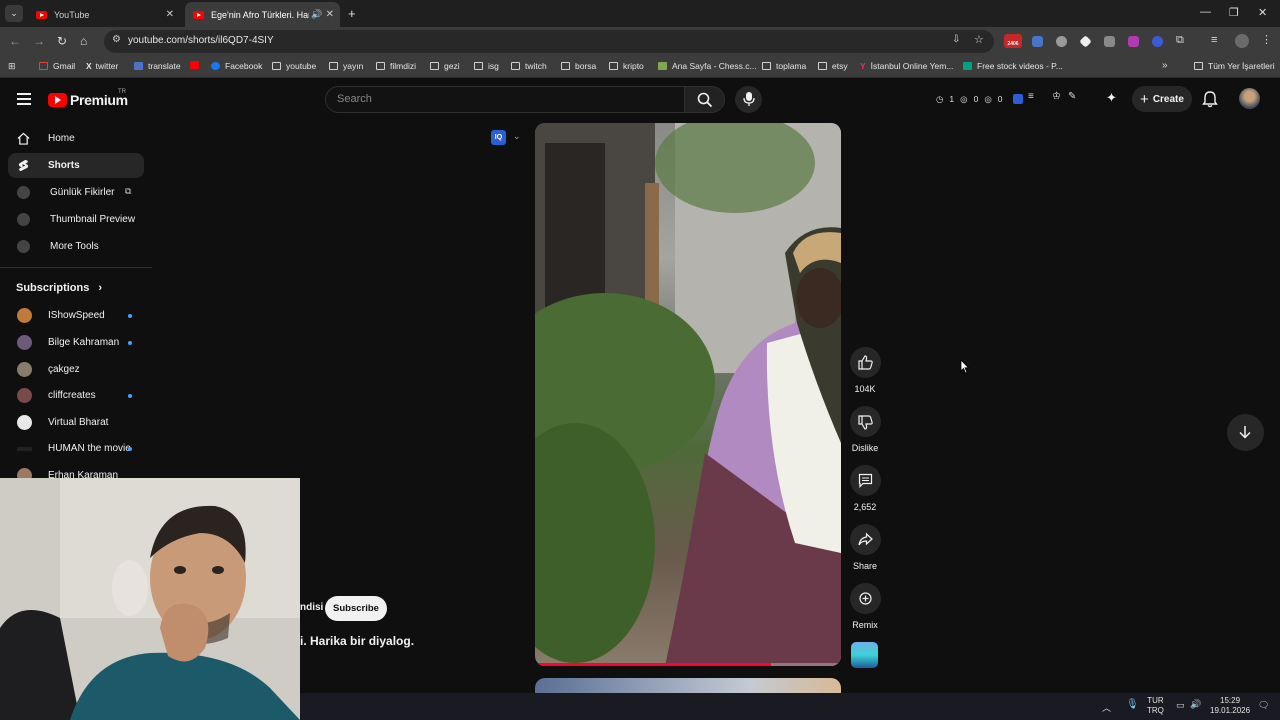 The image size is (1280, 720). What do you see at coordinates (316, 14) in the screenshot?
I see `speaker-icon: 🔊` at bounding box center [316, 14].